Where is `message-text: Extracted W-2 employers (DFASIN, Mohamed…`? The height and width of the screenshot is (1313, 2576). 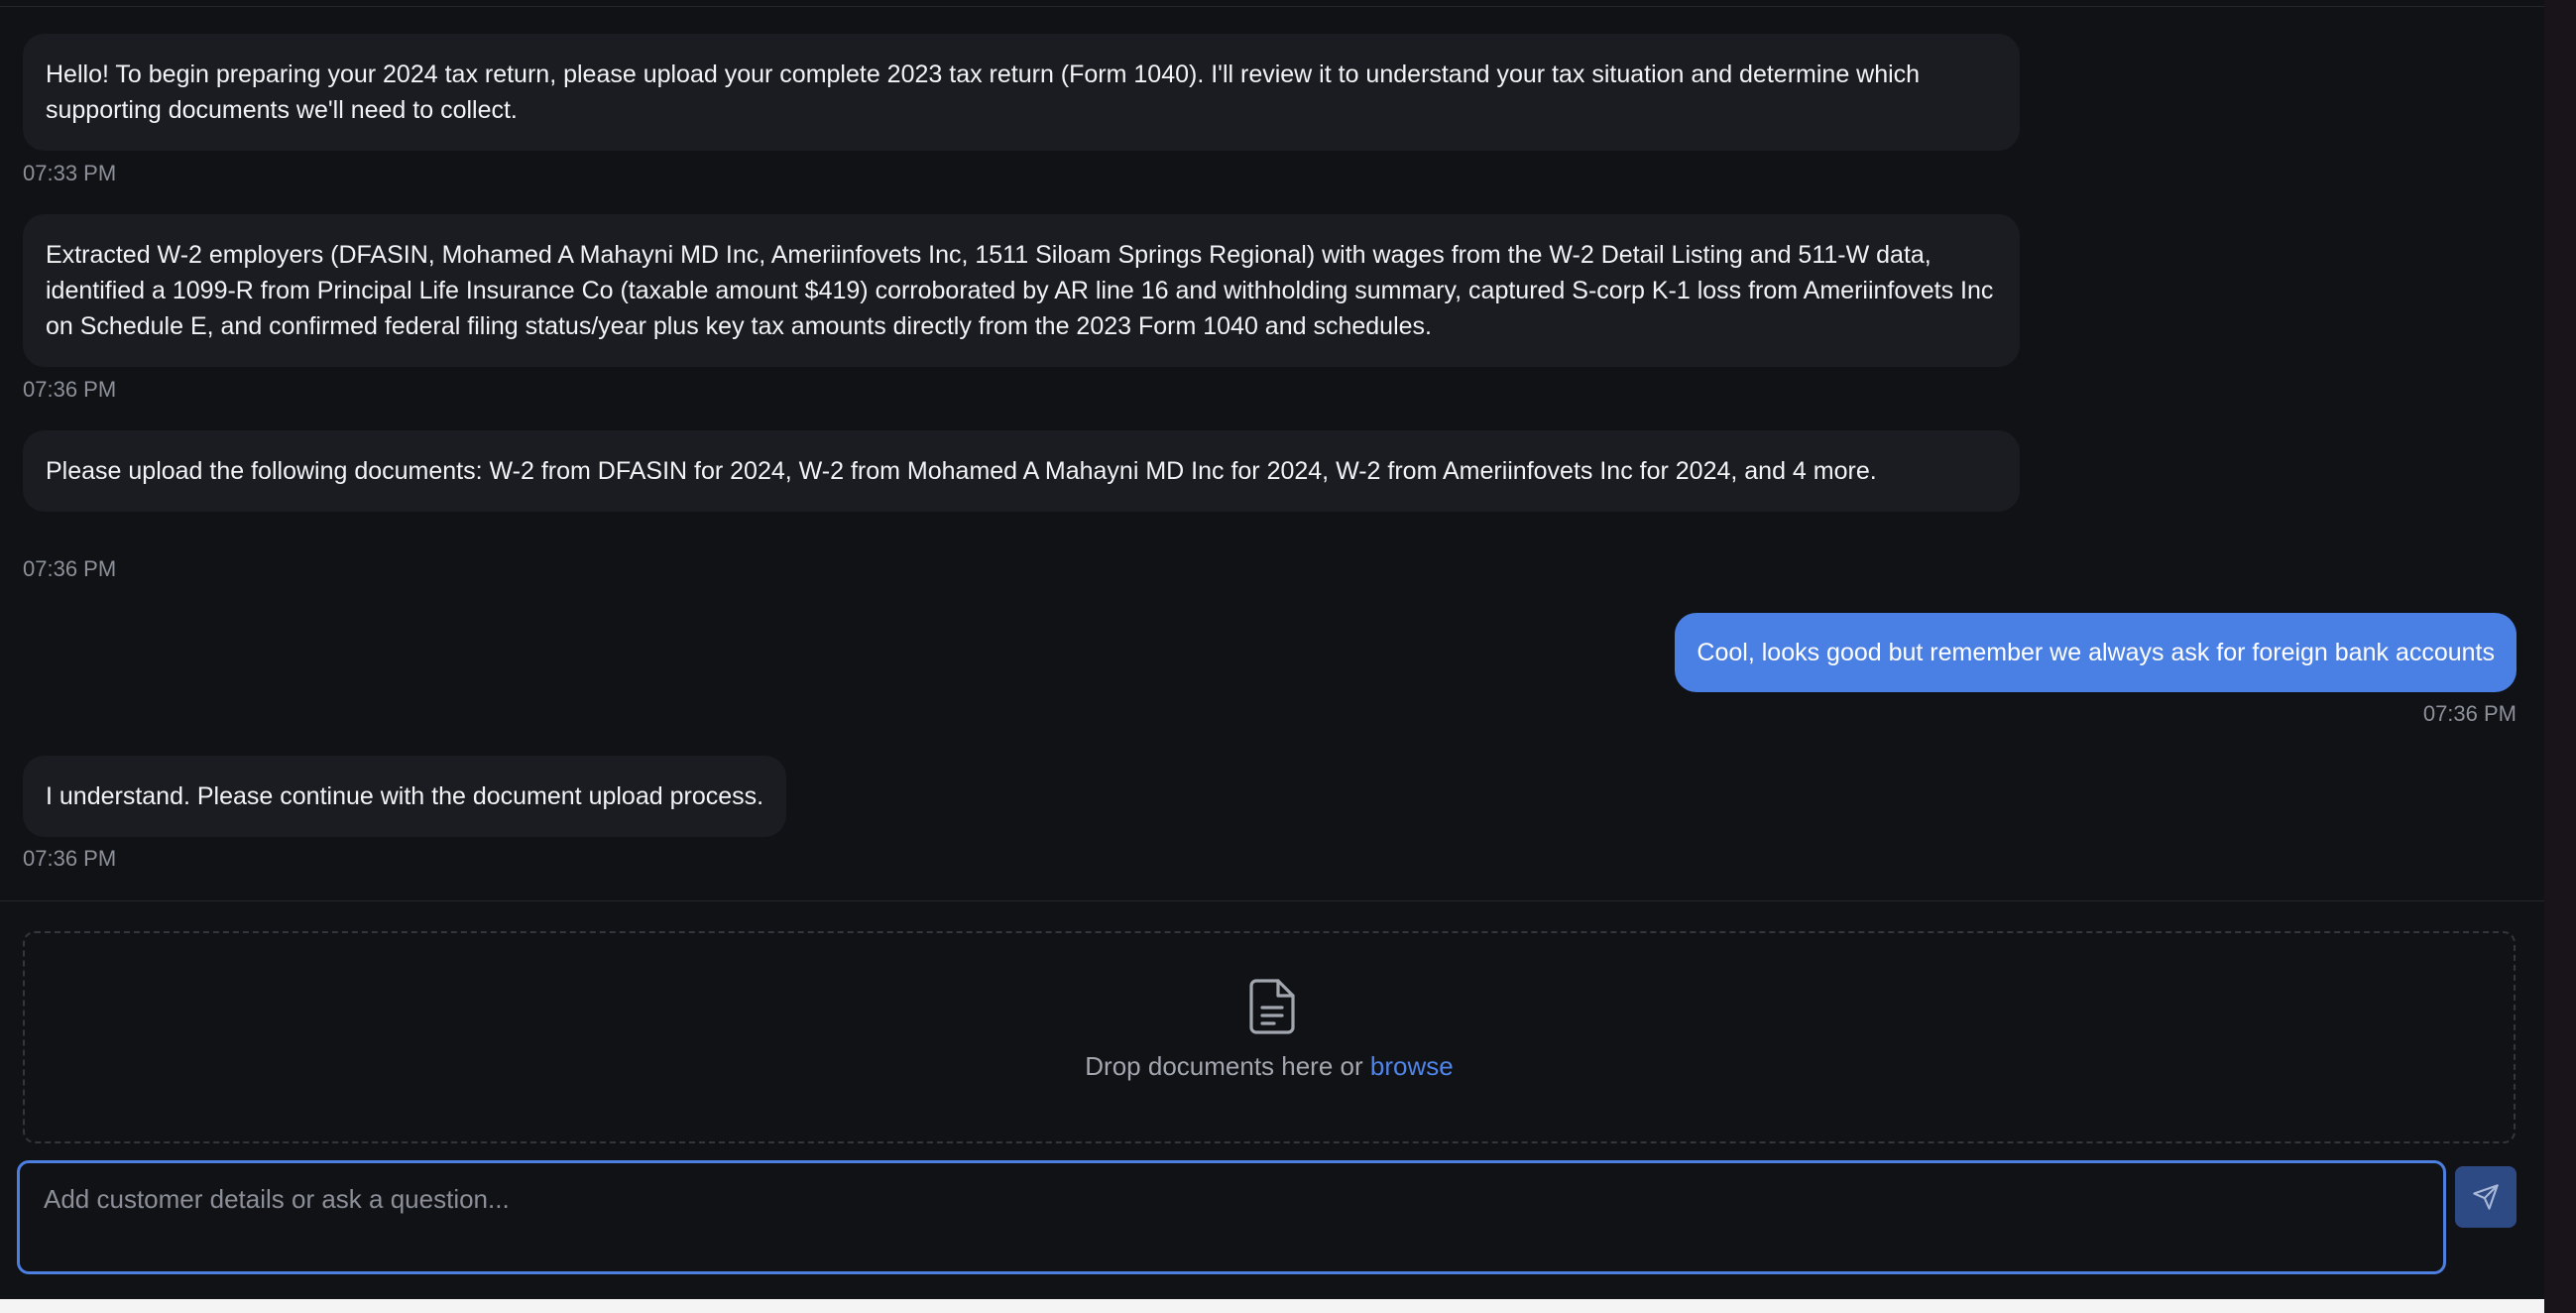 message-text: Extracted W-2 employers (DFASIN, Mohamed… is located at coordinates (1020, 290).